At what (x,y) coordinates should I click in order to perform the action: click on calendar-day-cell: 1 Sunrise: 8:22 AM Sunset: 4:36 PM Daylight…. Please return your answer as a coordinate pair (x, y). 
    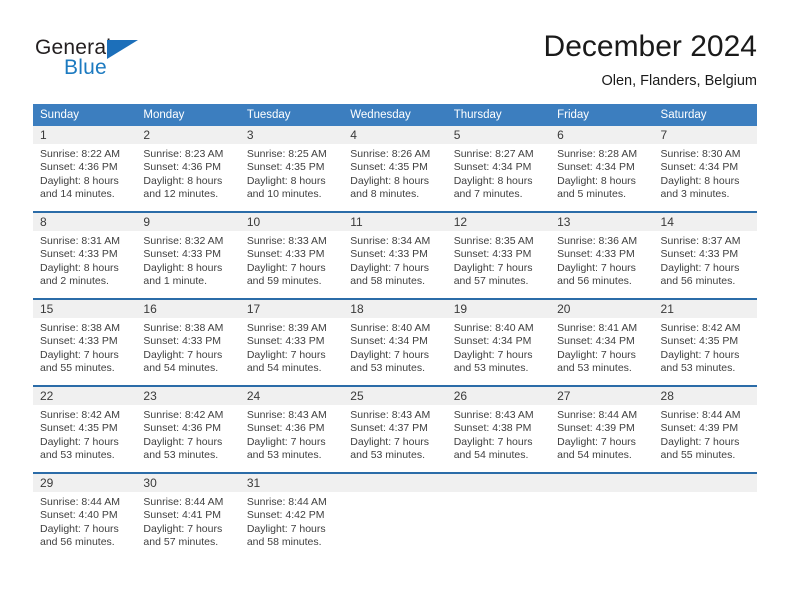
    Looking at the image, I should click on (85, 168).